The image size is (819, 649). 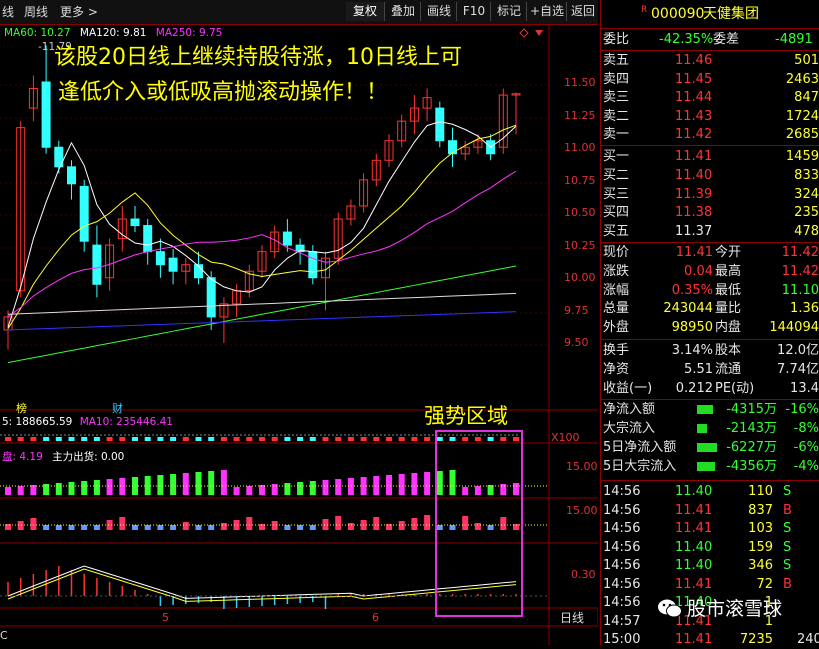 I want to click on period-daily-tab: 日线, so click(x=572, y=617).